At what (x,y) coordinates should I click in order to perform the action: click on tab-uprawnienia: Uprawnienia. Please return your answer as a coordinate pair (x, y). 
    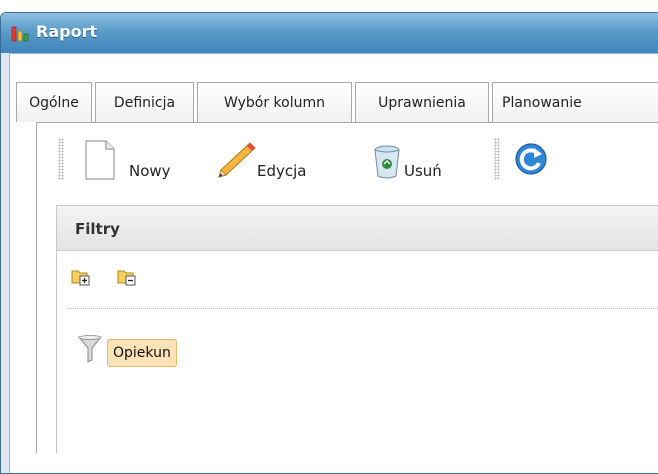
    Looking at the image, I should click on (422, 102).